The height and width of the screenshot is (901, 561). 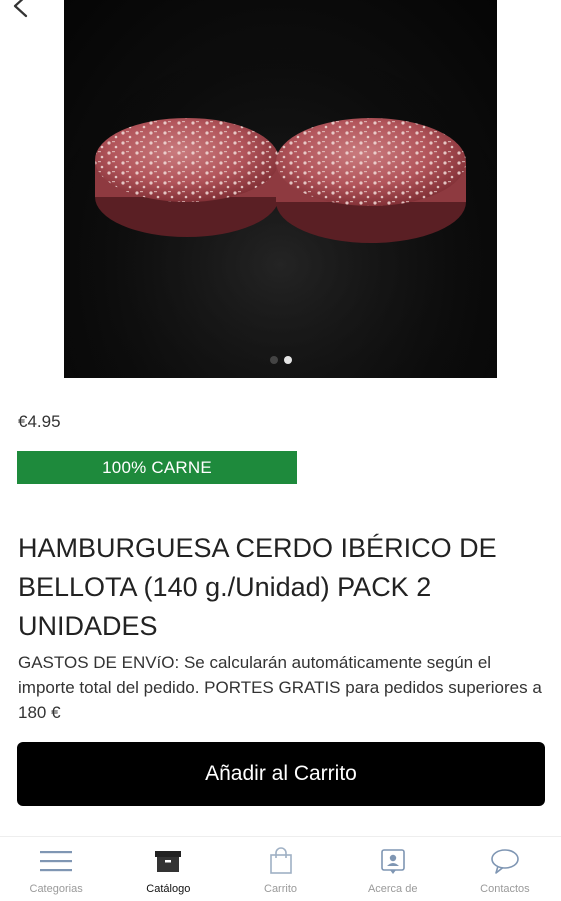 I want to click on chat-bubble-icon, so click(x=505, y=861).